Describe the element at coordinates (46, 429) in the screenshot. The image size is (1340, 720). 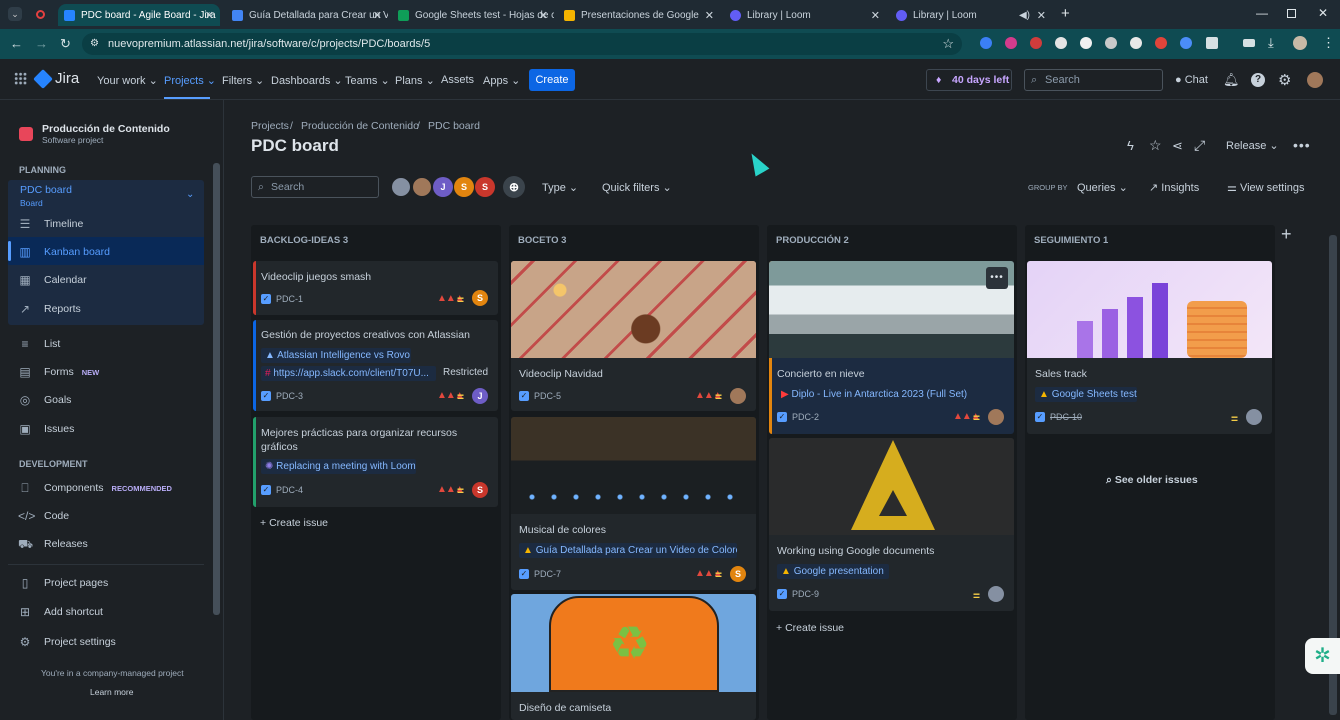
I see `sidebar-item-issues: ▣ Issues` at that location.